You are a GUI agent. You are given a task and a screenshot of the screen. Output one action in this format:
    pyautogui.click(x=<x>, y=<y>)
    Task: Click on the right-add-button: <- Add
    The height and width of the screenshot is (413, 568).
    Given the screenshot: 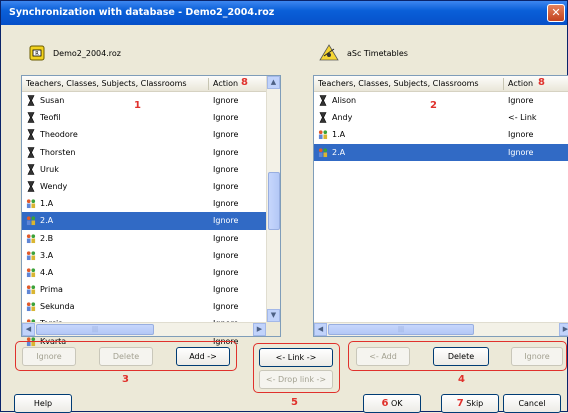 What is the action you would take?
    pyautogui.click(x=383, y=356)
    